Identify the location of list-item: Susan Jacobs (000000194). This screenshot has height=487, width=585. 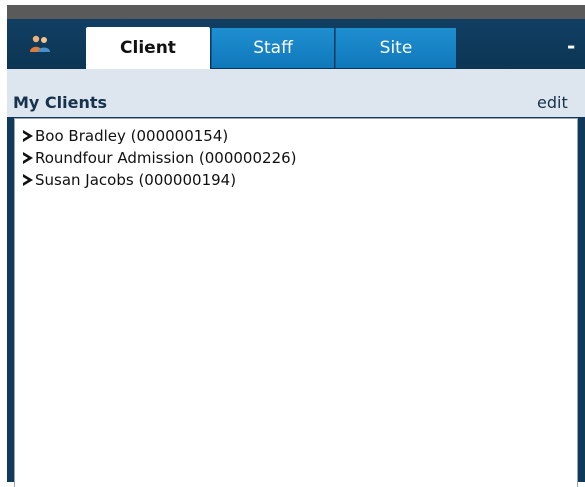
(129, 180).